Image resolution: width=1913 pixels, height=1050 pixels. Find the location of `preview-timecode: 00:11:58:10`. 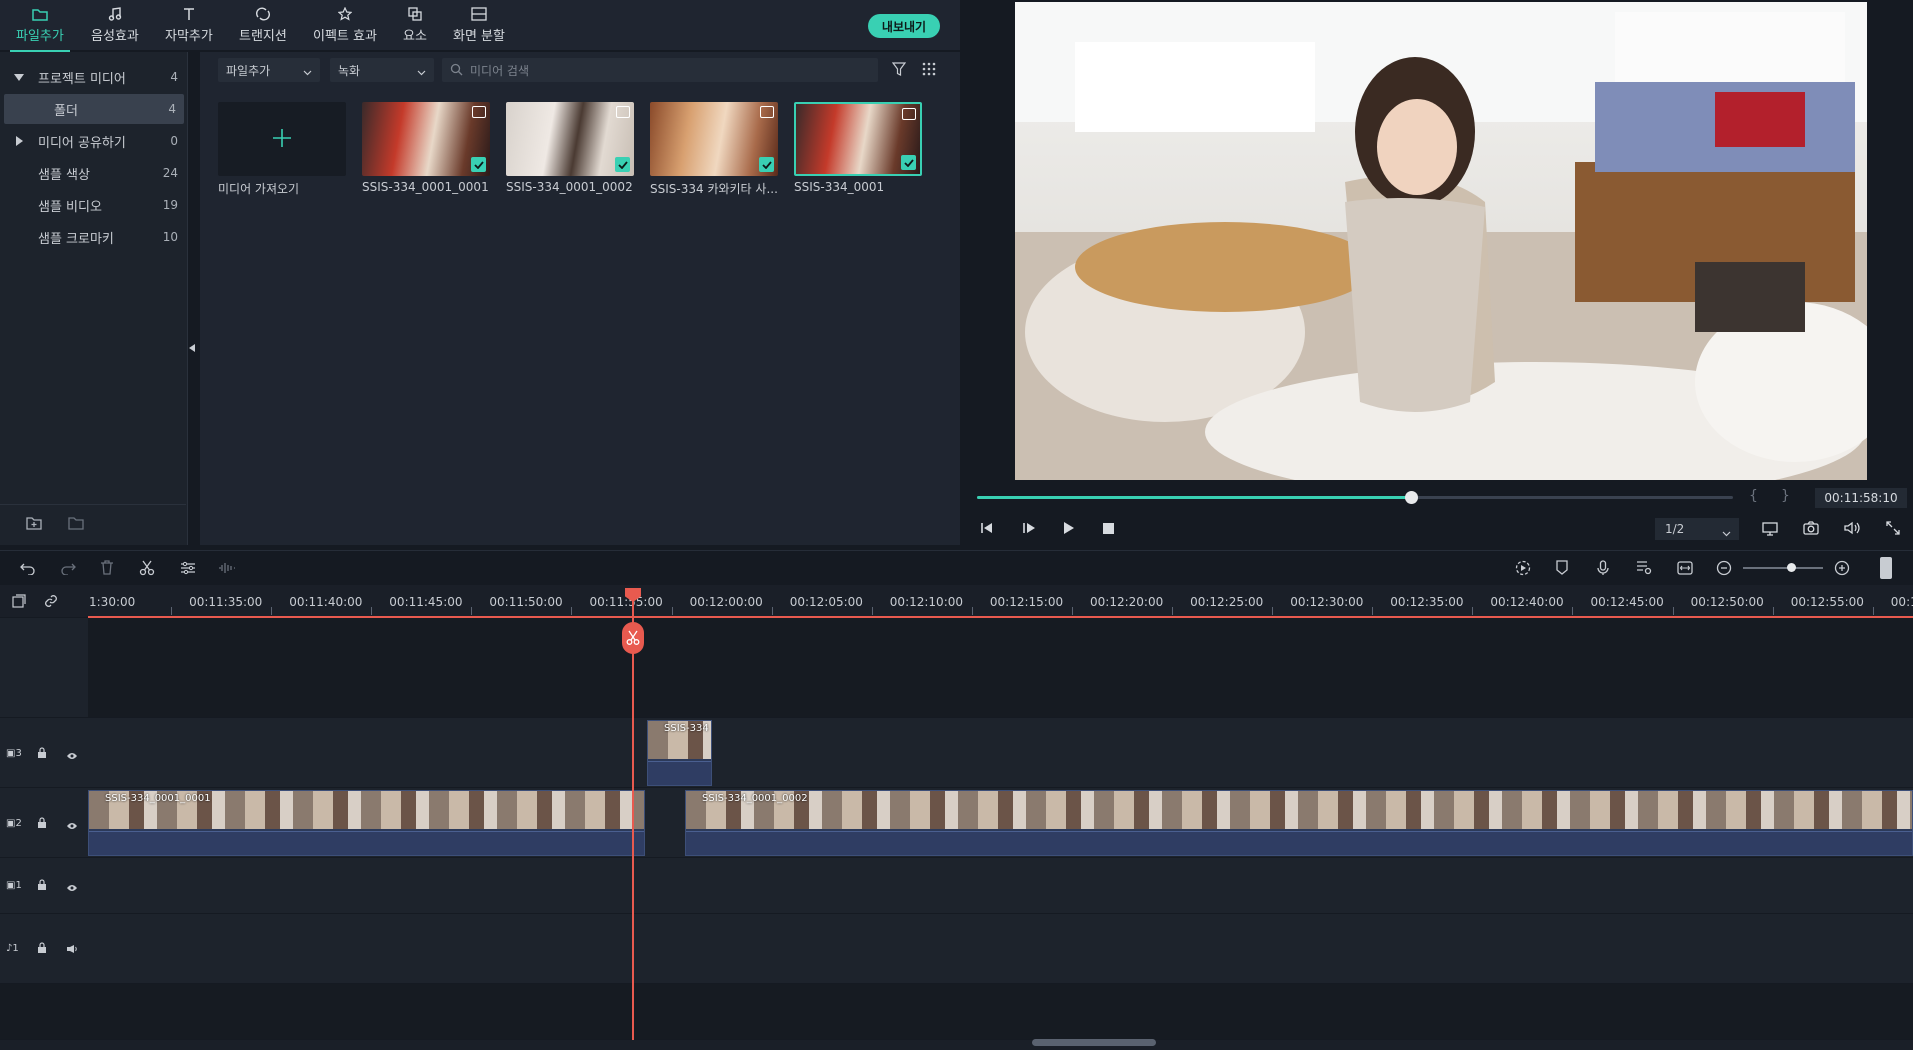

preview-timecode: 00:11:58:10 is located at coordinates (1861, 498).